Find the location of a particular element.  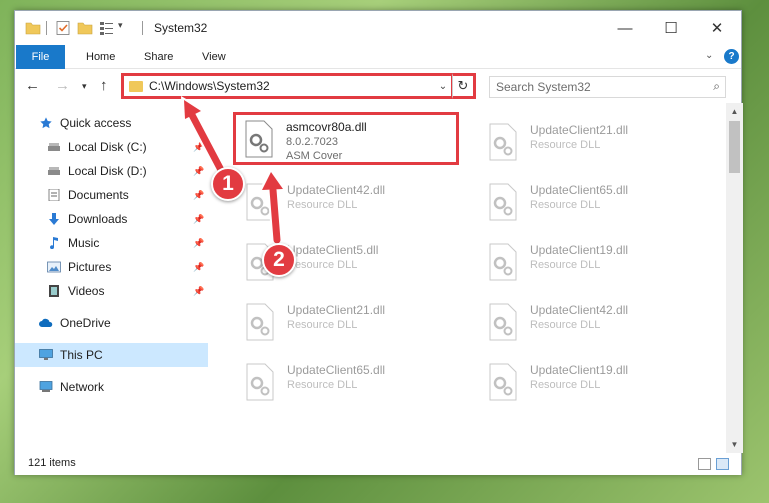

sidebar-item-downloads: Downloads 📌 is located at coordinates (111, 219).